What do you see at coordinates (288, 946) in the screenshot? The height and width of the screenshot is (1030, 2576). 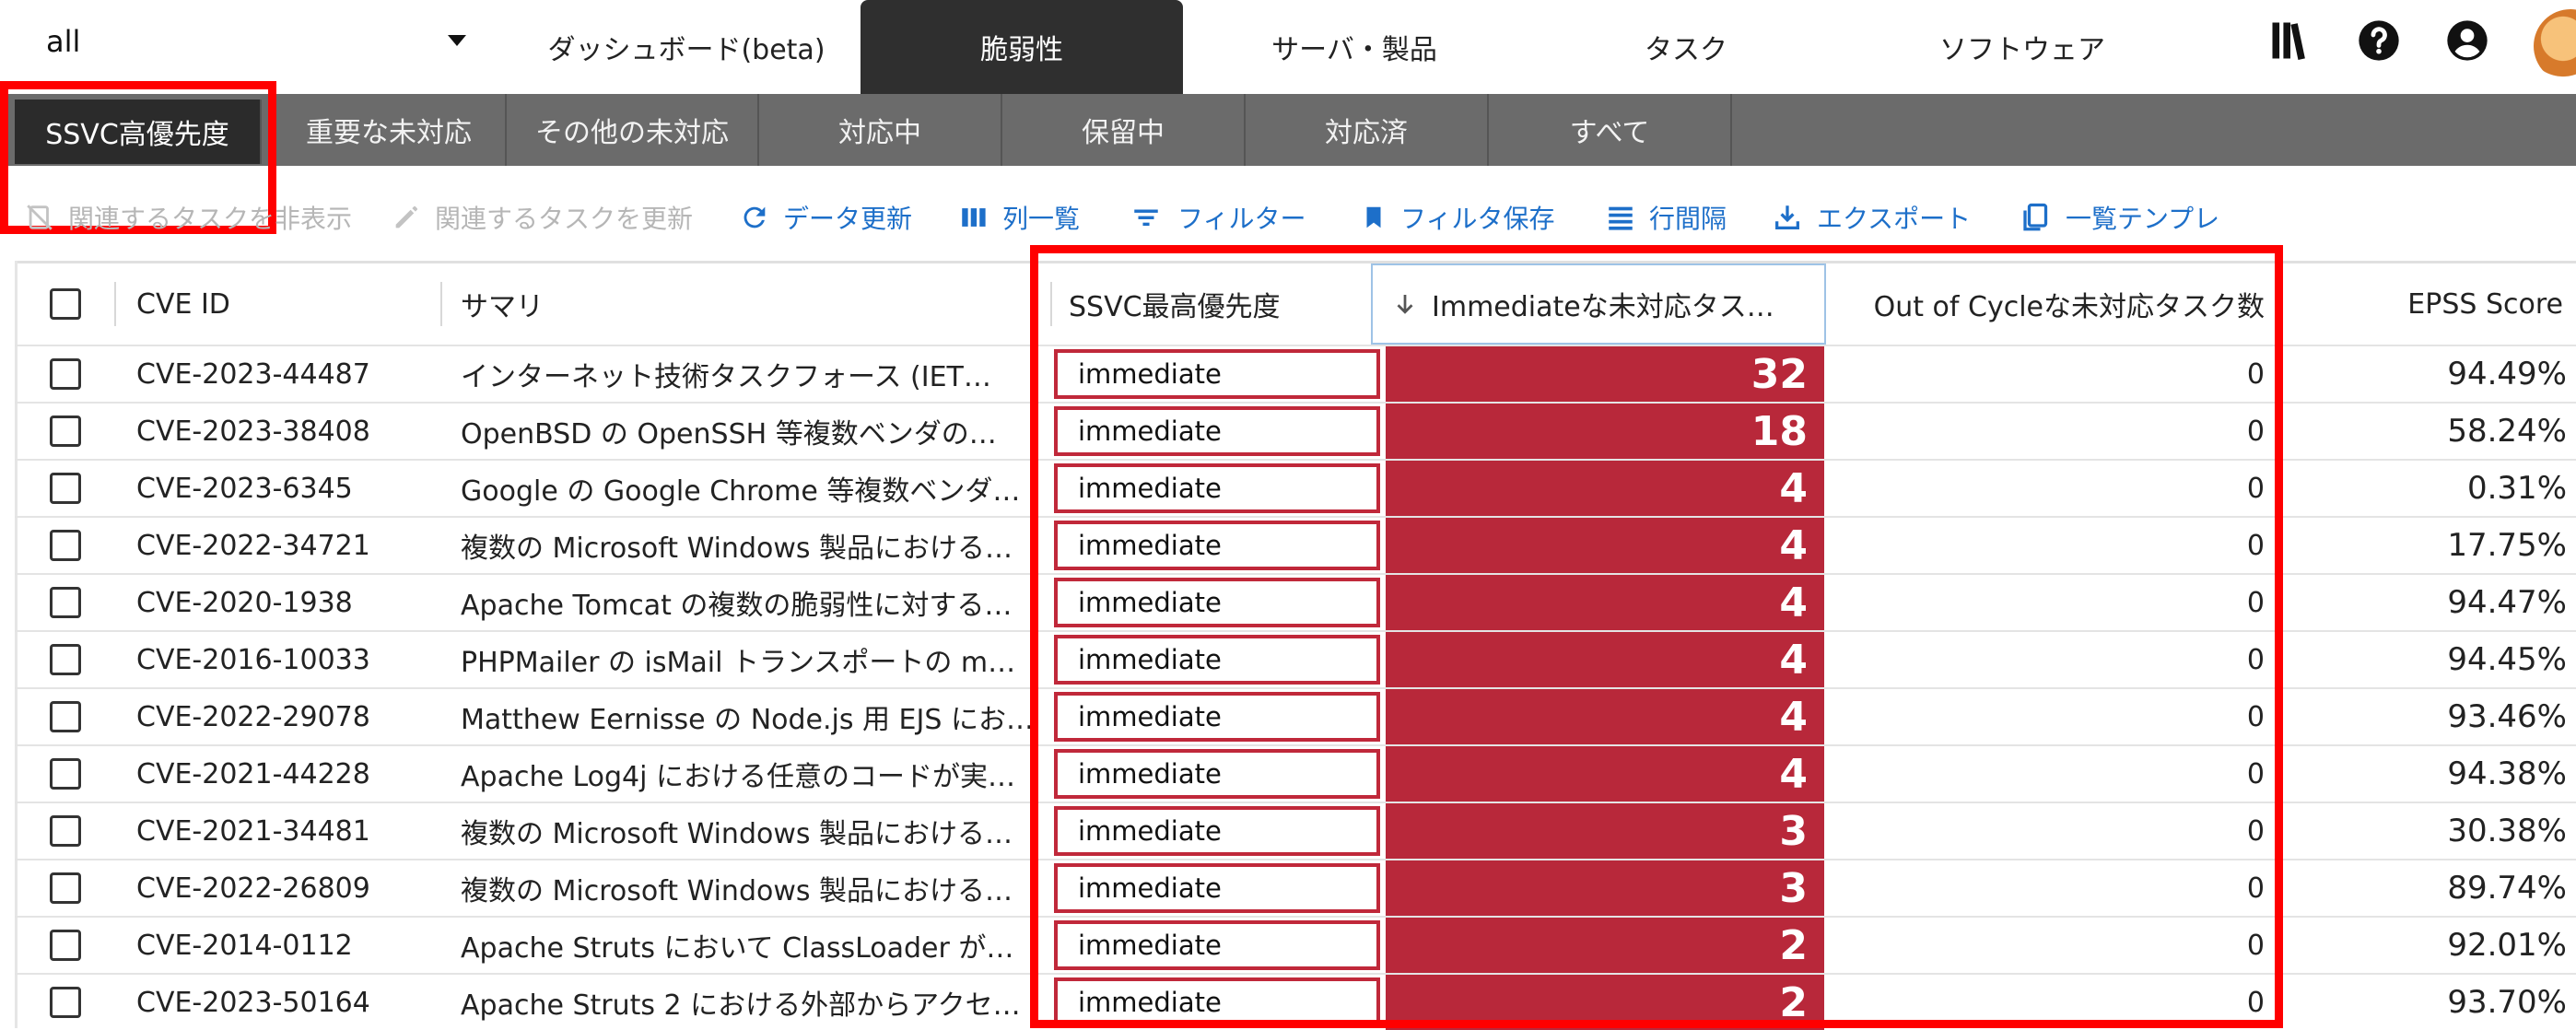 I see `cve-id-cell: CVE-2014-0112` at bounding box center [288, 946].